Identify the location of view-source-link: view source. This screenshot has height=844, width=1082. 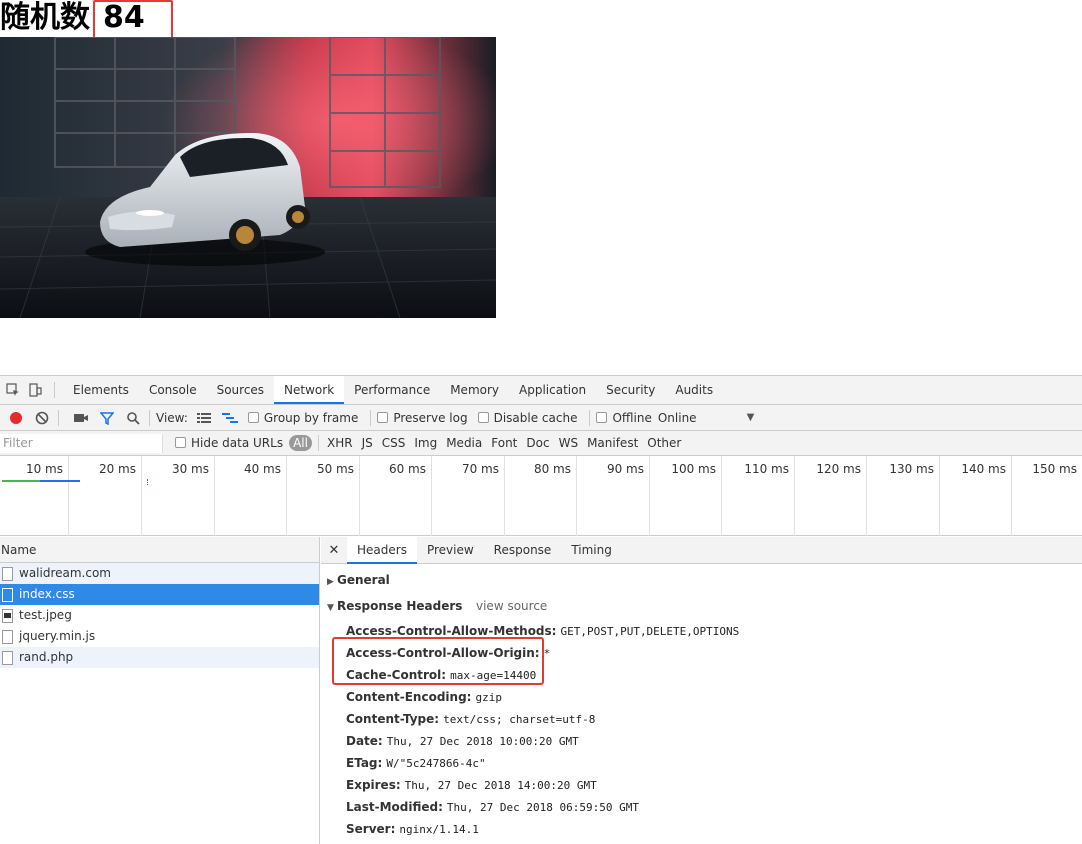
(511, 606).